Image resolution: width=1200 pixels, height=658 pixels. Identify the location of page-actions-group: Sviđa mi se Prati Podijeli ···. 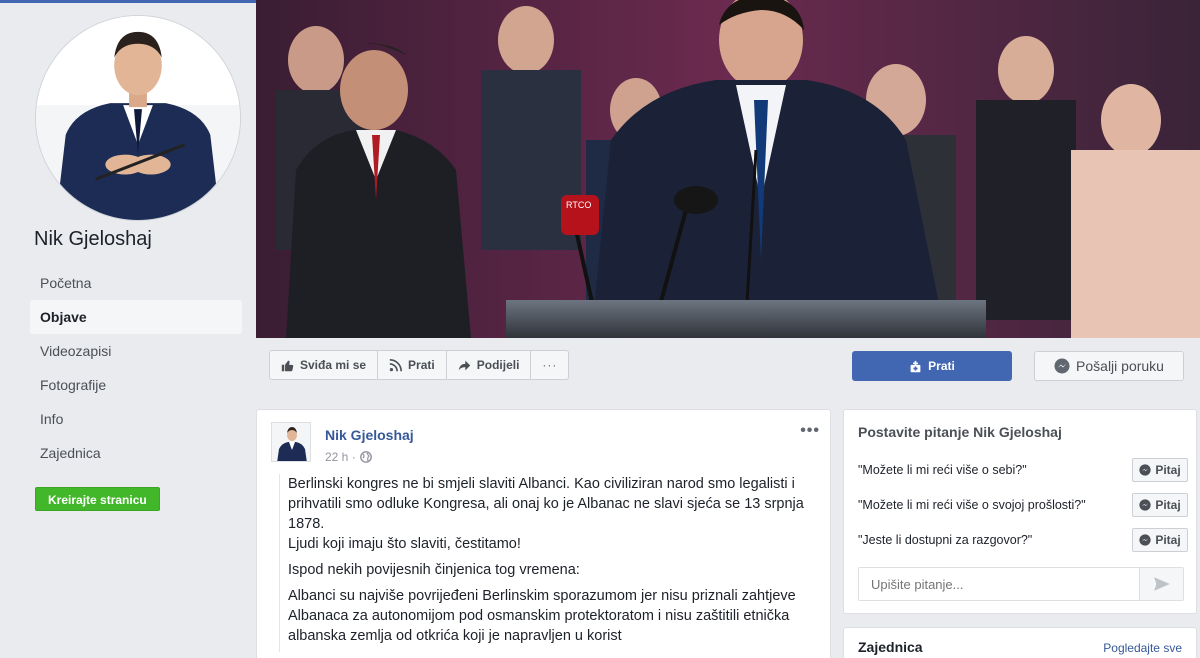
(419, 365).